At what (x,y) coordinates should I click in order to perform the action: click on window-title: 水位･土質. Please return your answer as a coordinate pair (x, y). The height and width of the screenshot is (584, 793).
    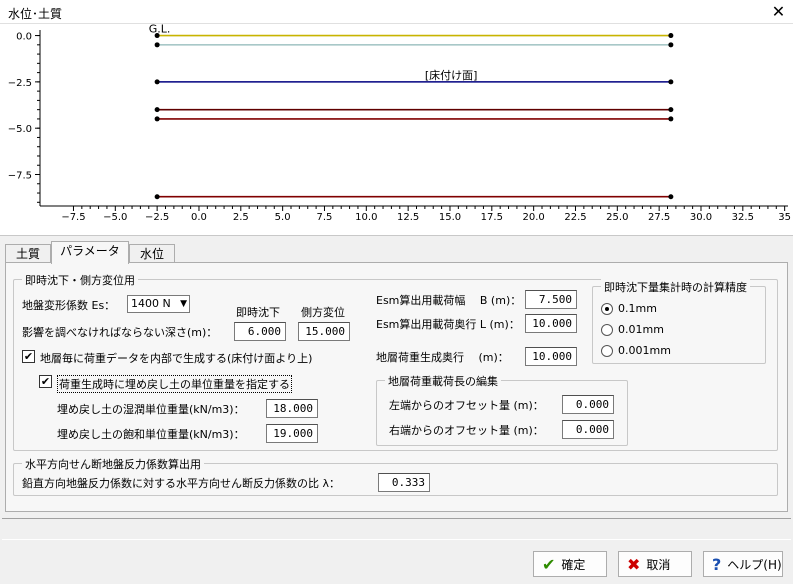
    Looking at the image, I should click on (35, 14).